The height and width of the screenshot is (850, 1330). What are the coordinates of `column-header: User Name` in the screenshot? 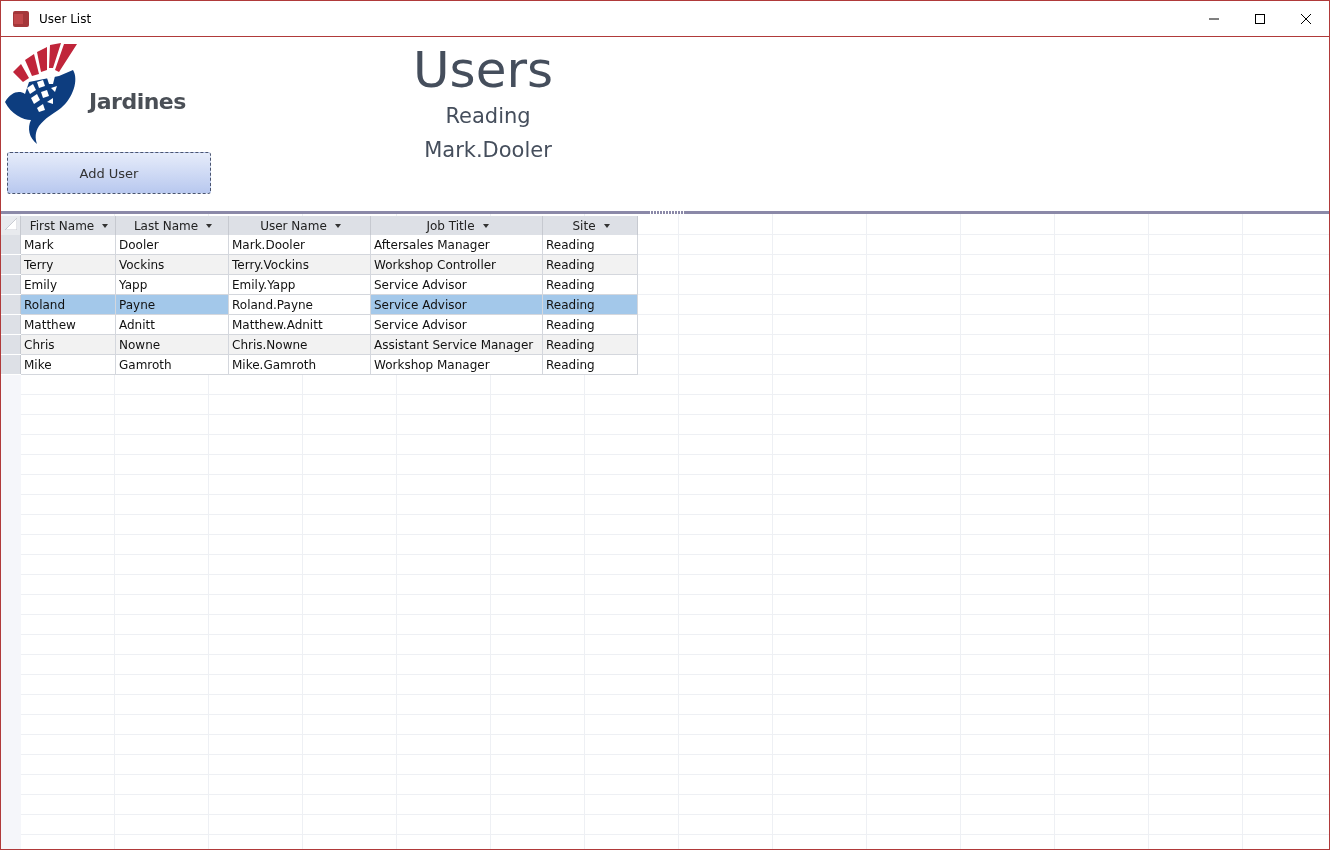 It's located at (299, 225).